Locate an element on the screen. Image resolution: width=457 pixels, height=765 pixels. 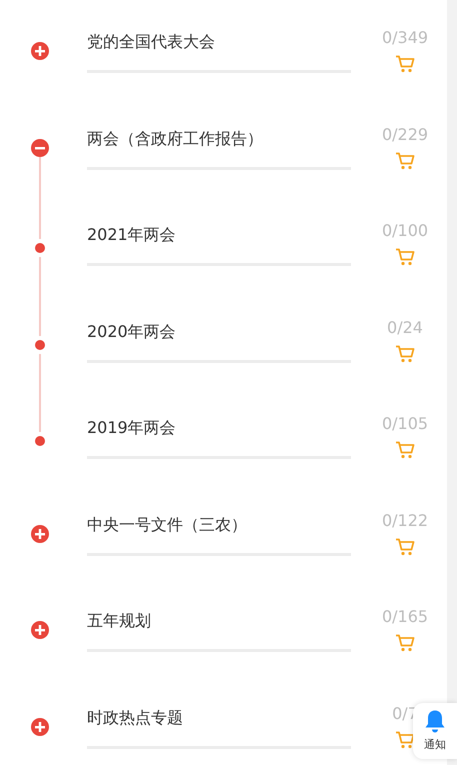
progress-count: 0/100 is located at coordinates (405, 231).